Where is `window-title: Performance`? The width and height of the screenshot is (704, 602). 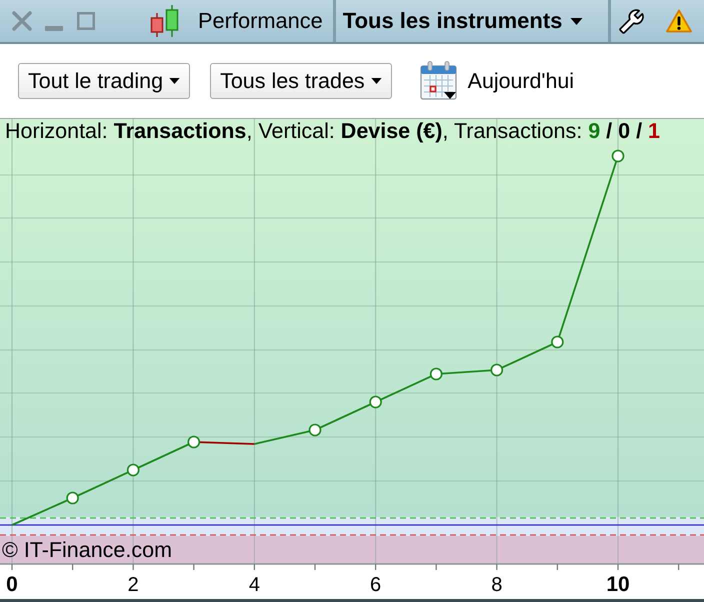 window-title: Performance is located at coordinates (260, 21).